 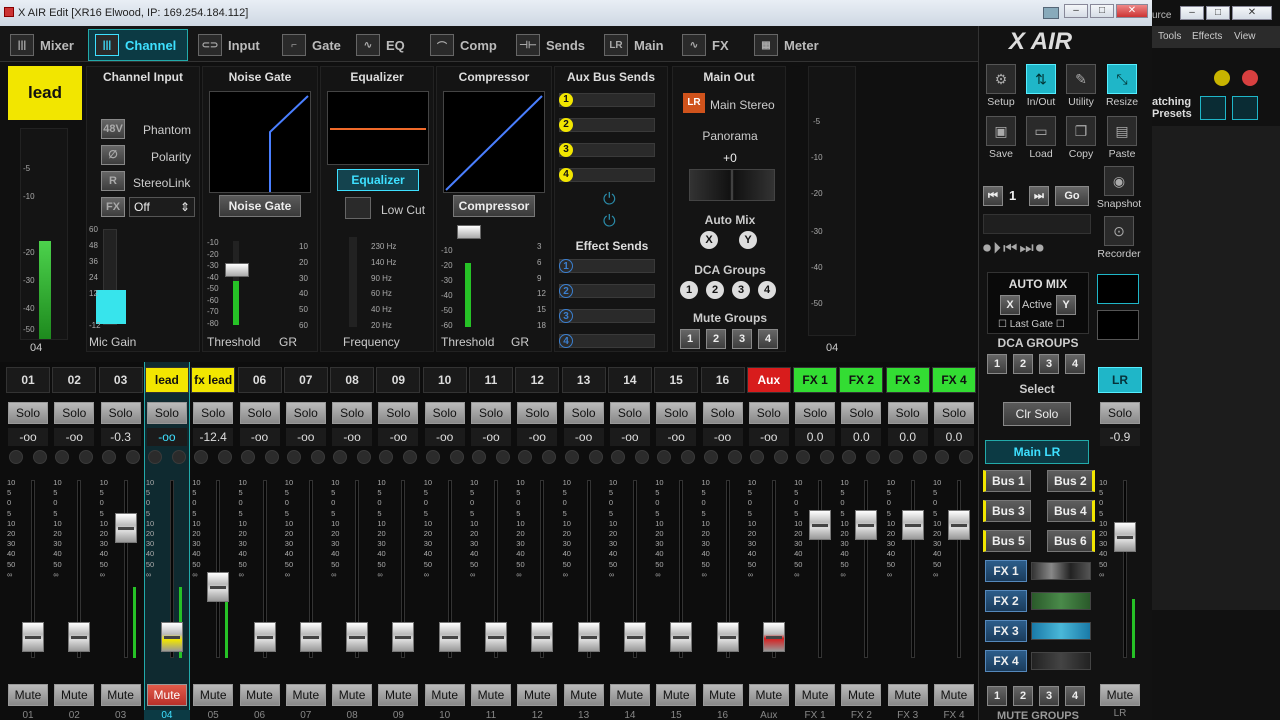 I want to click on channel-name: 09, so click(x=398, y=380).